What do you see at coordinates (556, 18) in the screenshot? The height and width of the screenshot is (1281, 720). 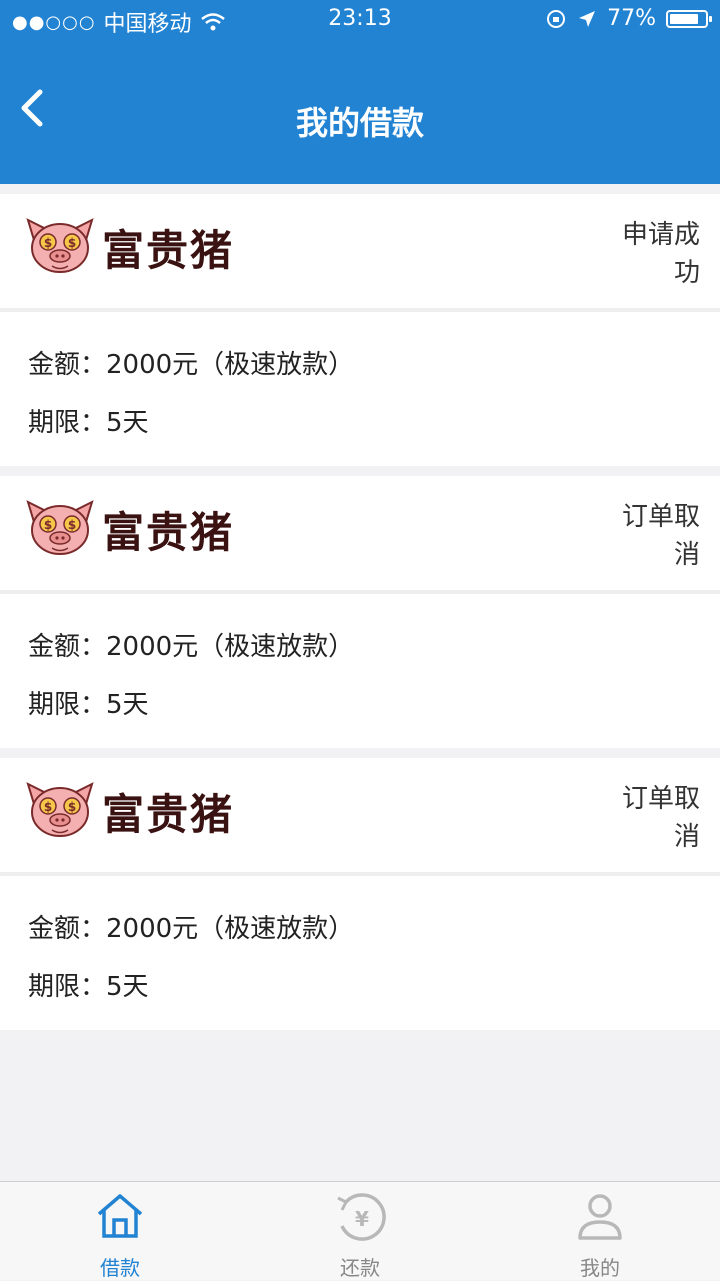 I see `rotation-lock-icon` at bounding box center [556, 18].